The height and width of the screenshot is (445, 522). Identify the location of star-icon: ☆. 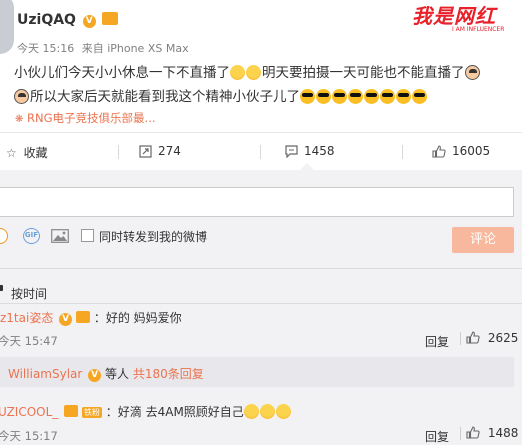
(11, 153).